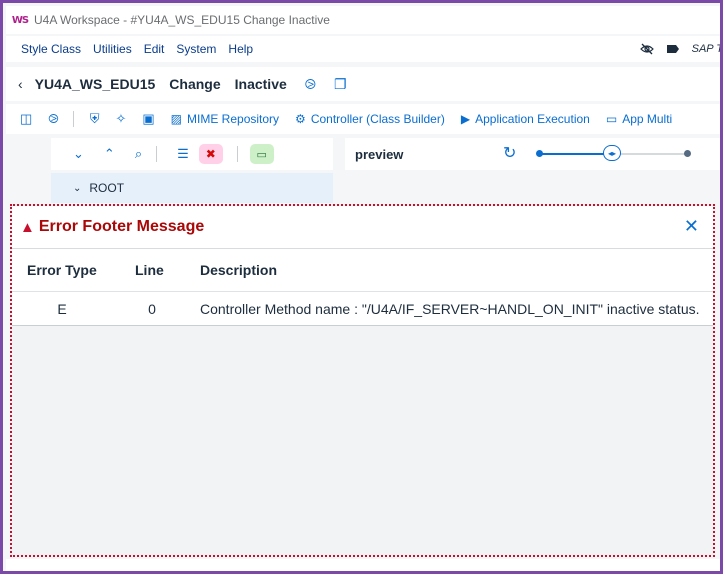 This screenshot has width=723, height=574. What do you see at coordinates (95, 84) in the screenshot?
I see `app-name: YU4A_WS_EDU15` at bounding box center [95, 84].